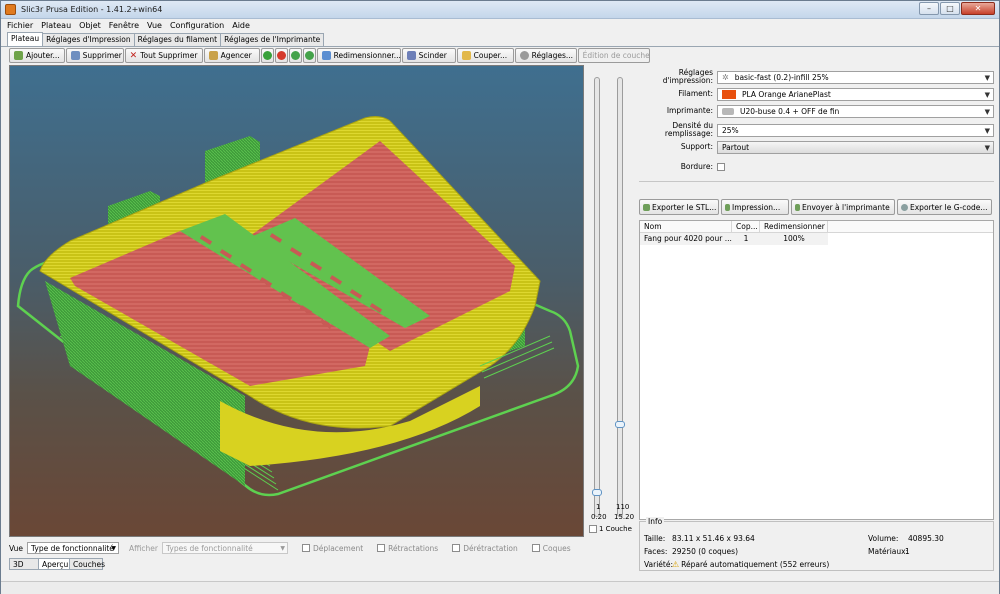 This screenshot has width=1000, height=594. Describe the element at coordinates (855, 130) in the screenshot. I see `infill-combo: 25% ▼` at that location.